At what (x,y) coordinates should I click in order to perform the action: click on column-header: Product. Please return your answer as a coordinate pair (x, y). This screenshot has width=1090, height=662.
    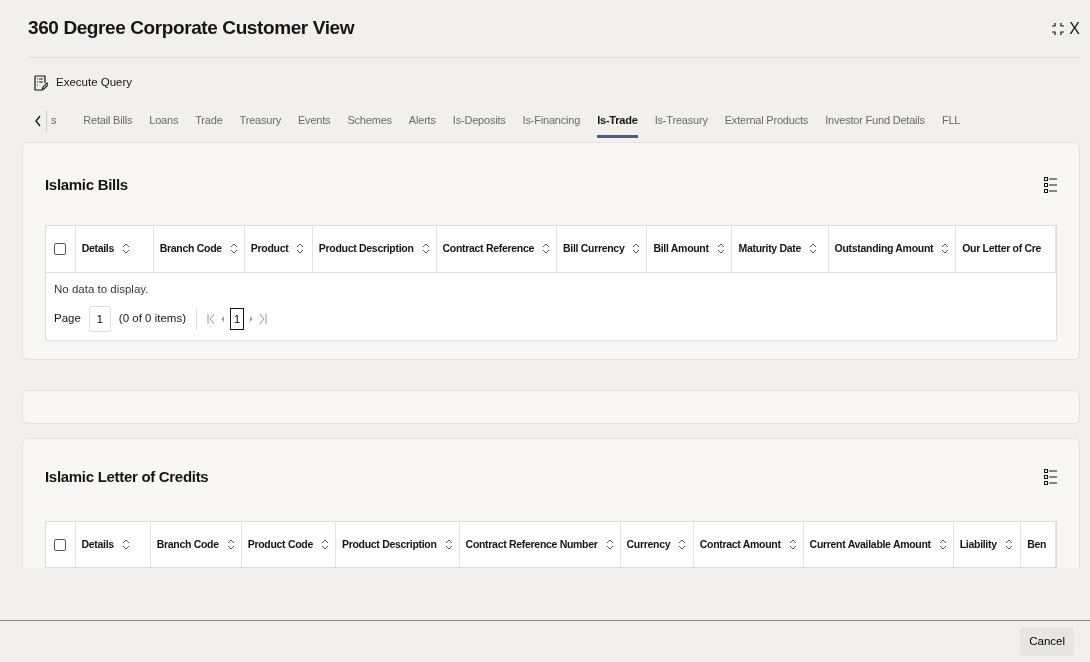
    Looking at the image, I should click on (278, 249).